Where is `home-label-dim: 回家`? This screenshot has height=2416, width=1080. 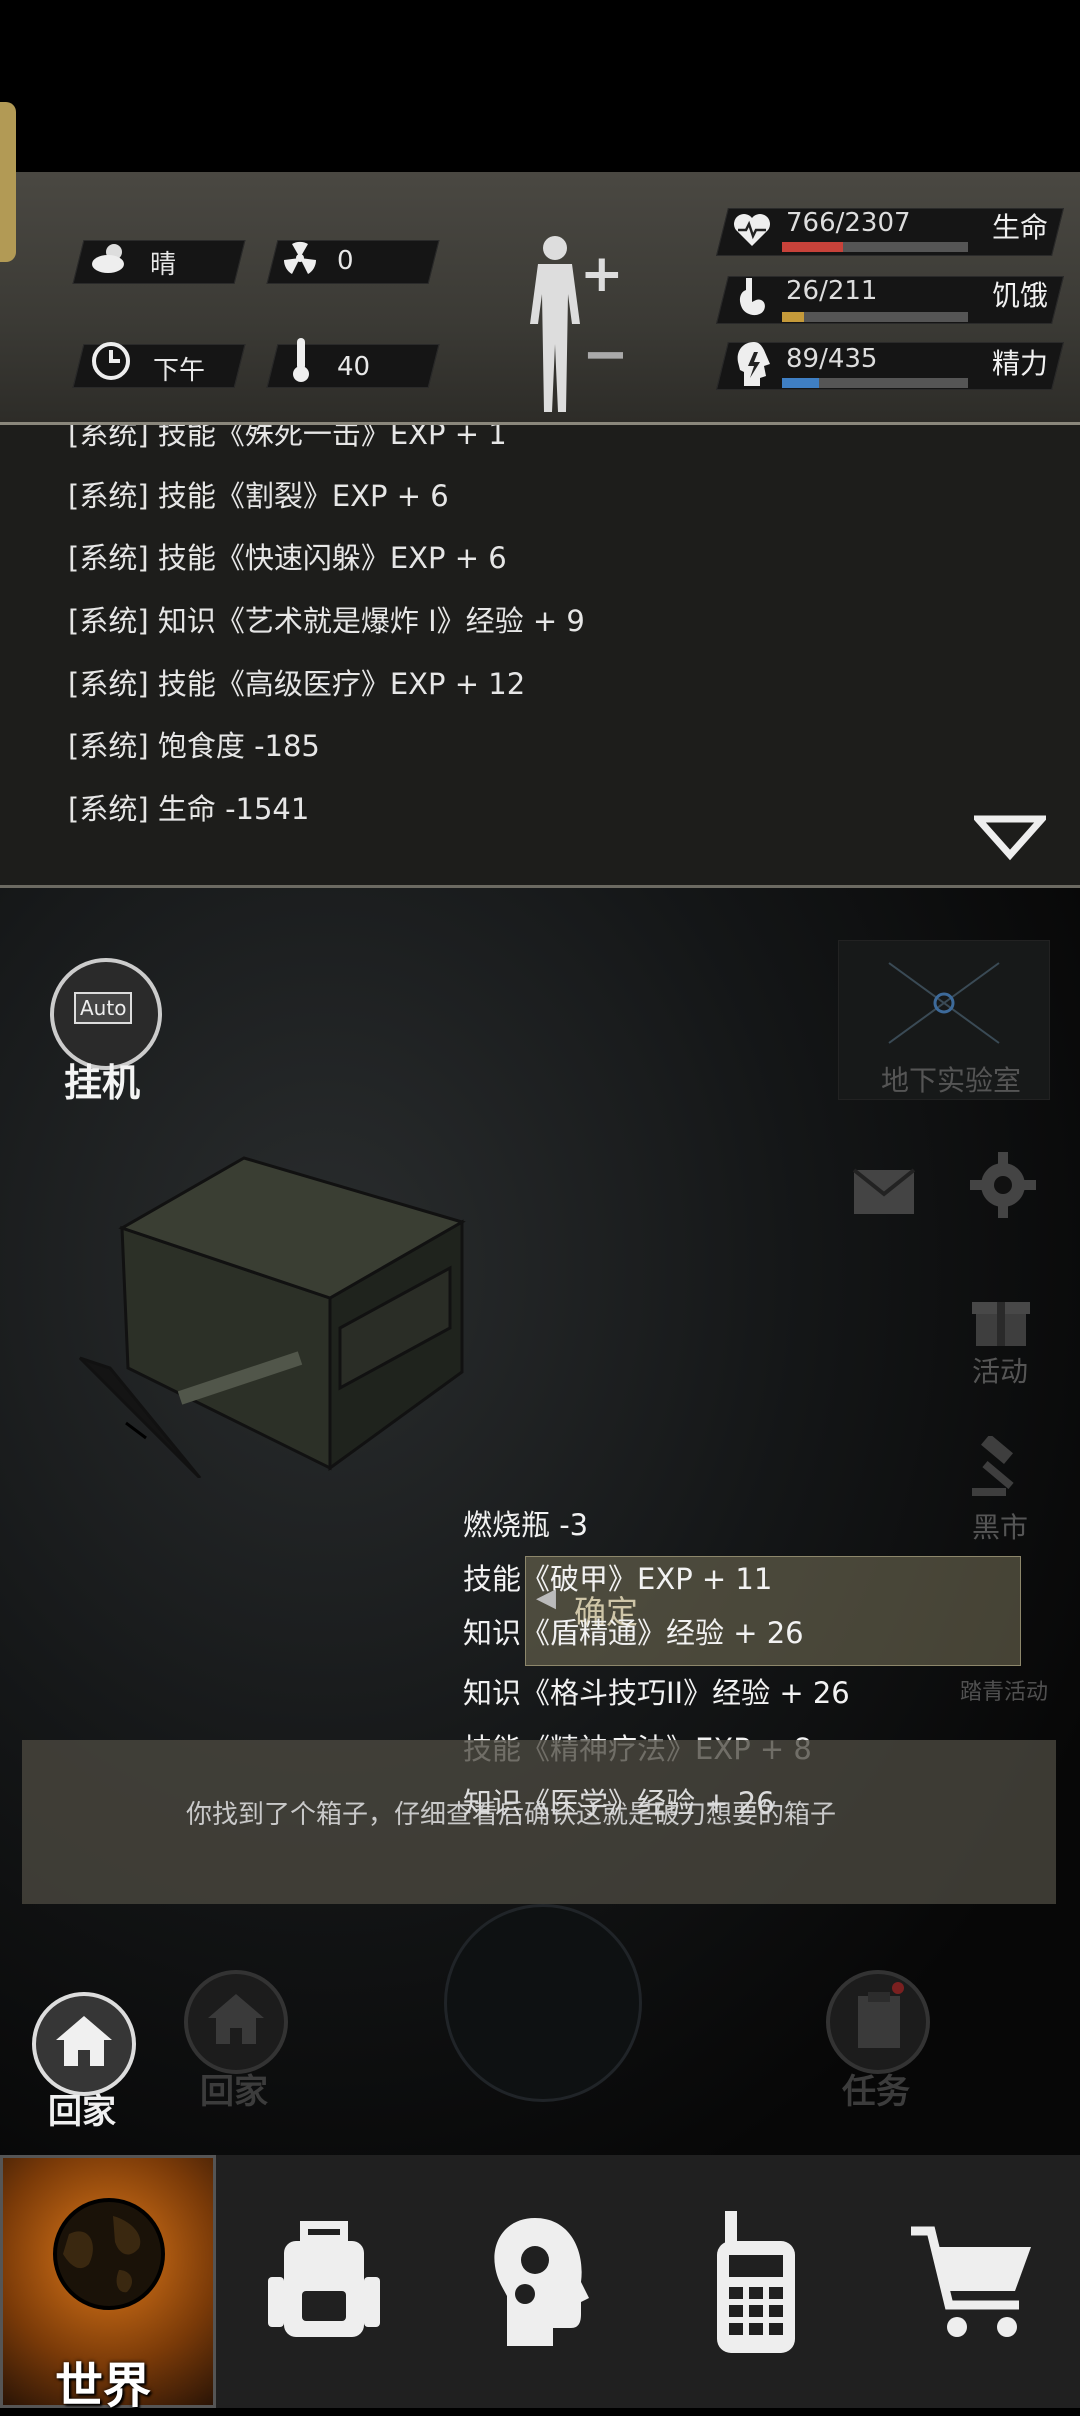 home-label-dim: 回家 is located at coordinates (234, 2092).